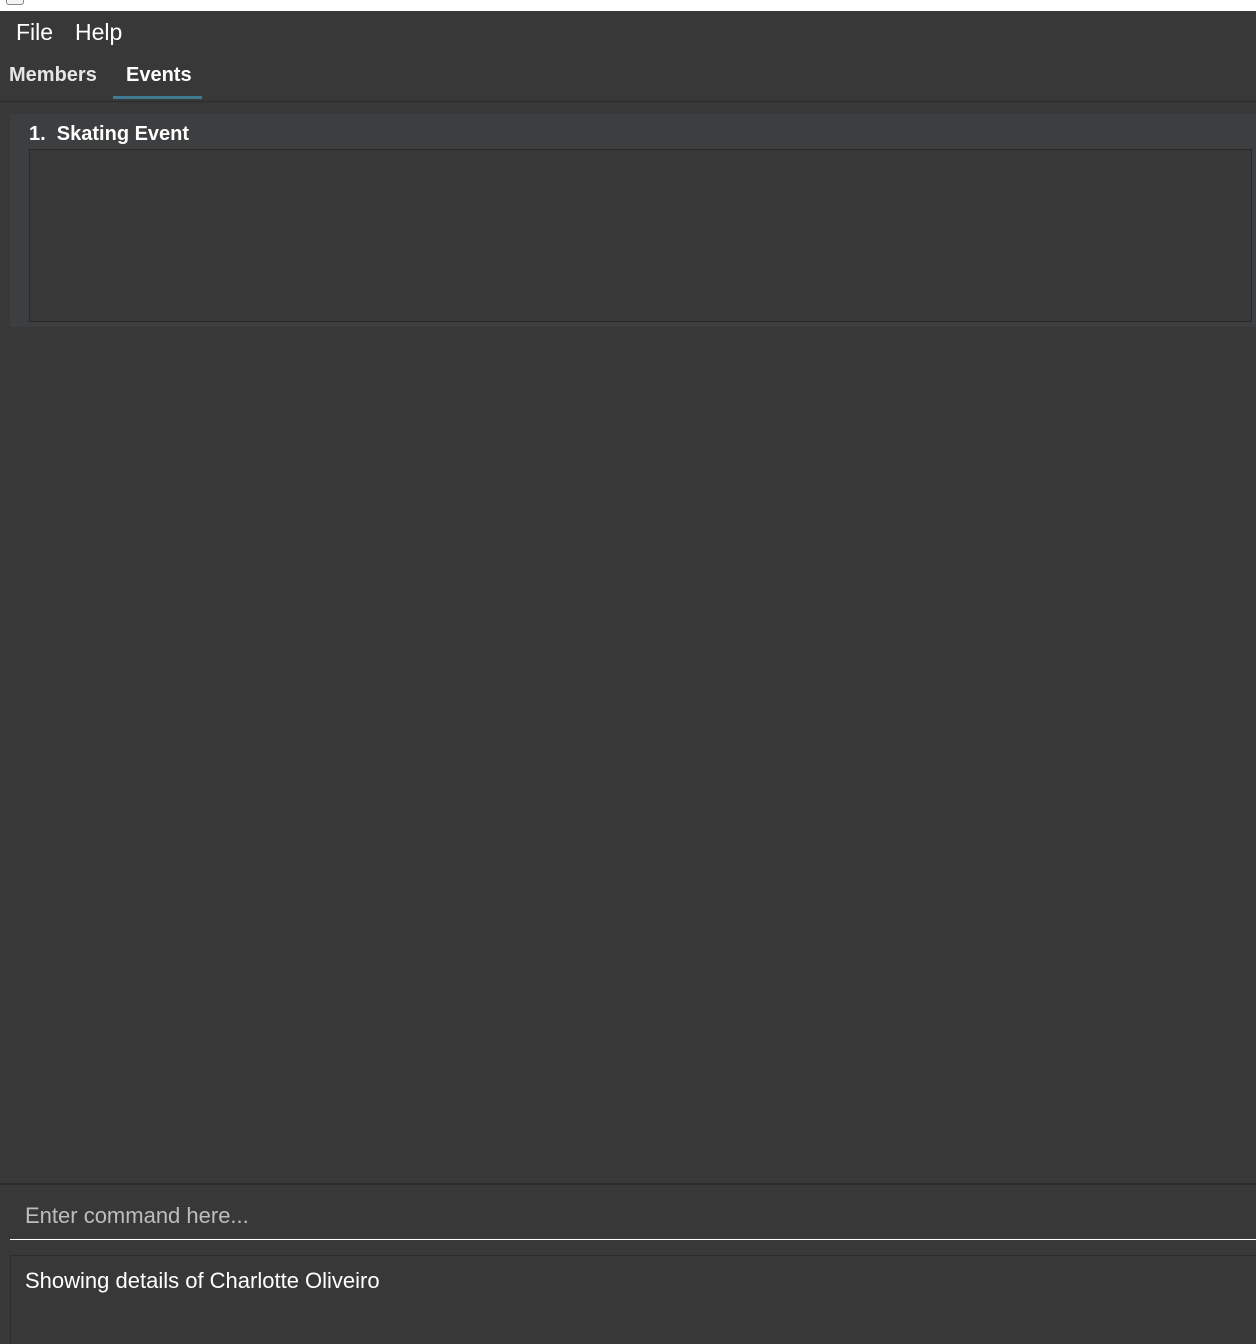 The image size is (1256, 1344). Describe the element at coordinates (628, 32) in the screenshot. I see `menu-bar: File Help` at that location.